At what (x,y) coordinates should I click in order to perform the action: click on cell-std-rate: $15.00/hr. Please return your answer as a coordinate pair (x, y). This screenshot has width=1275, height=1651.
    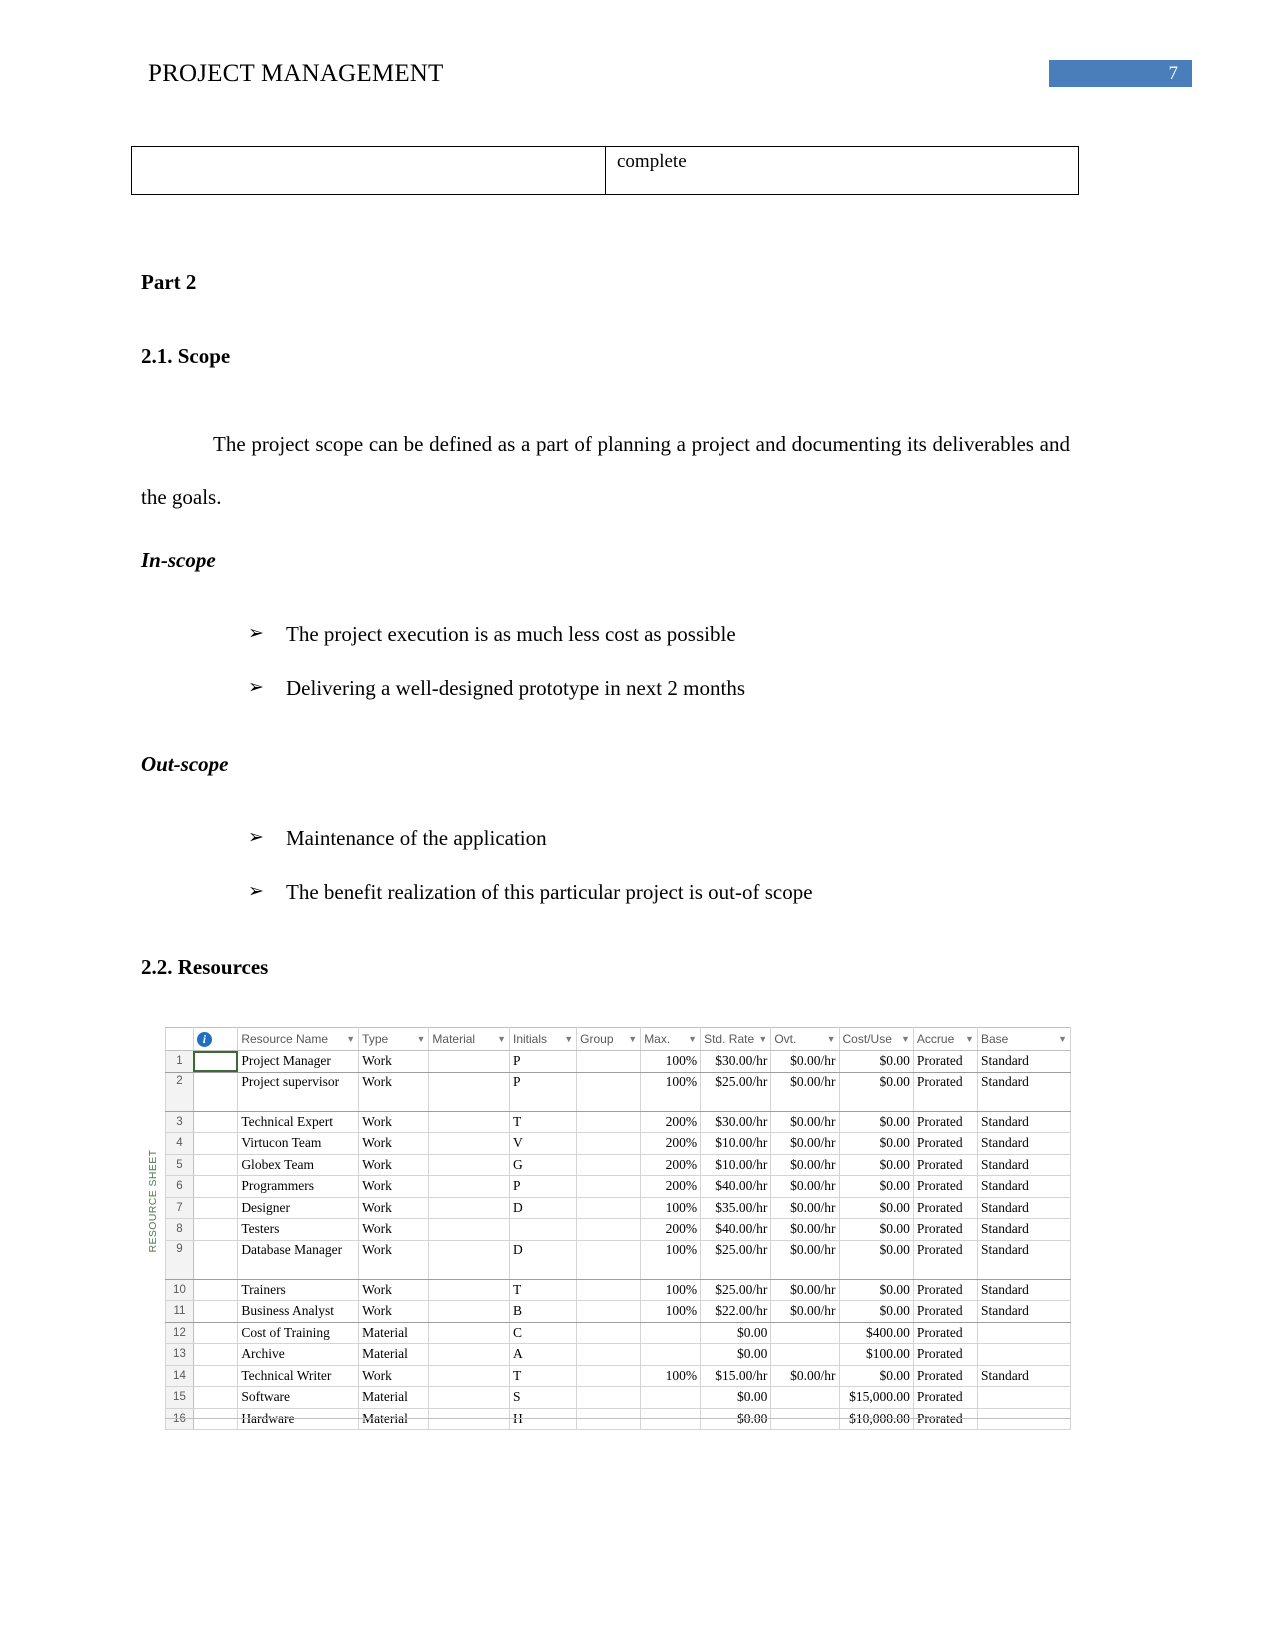
    Looking at the image, I should click on (736, 1375).